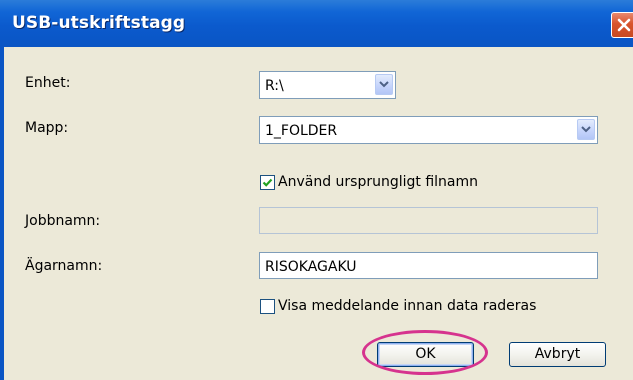  I want to click on device-value: R:\, so click(274, 86).